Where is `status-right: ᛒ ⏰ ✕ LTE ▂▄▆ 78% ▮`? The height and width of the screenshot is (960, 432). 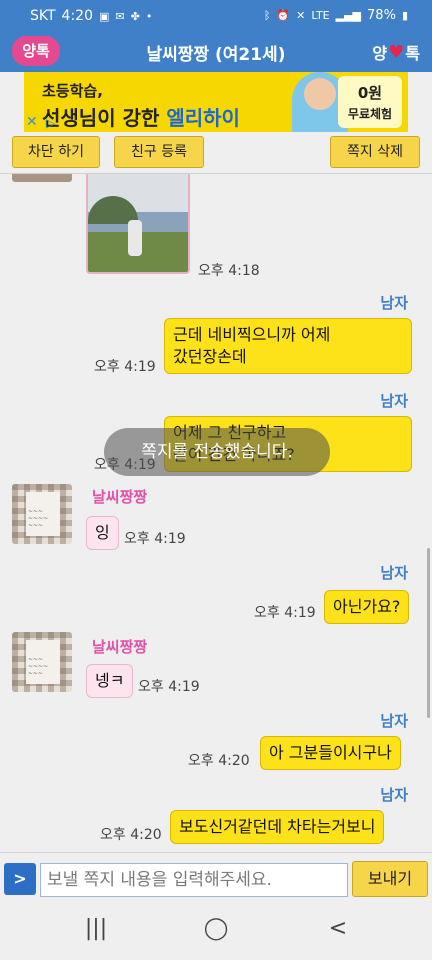 status-right: ᛒ ⏰ ✕ LTE ▂▄▆ 78% ▮ is located at coordinates (336, 15).